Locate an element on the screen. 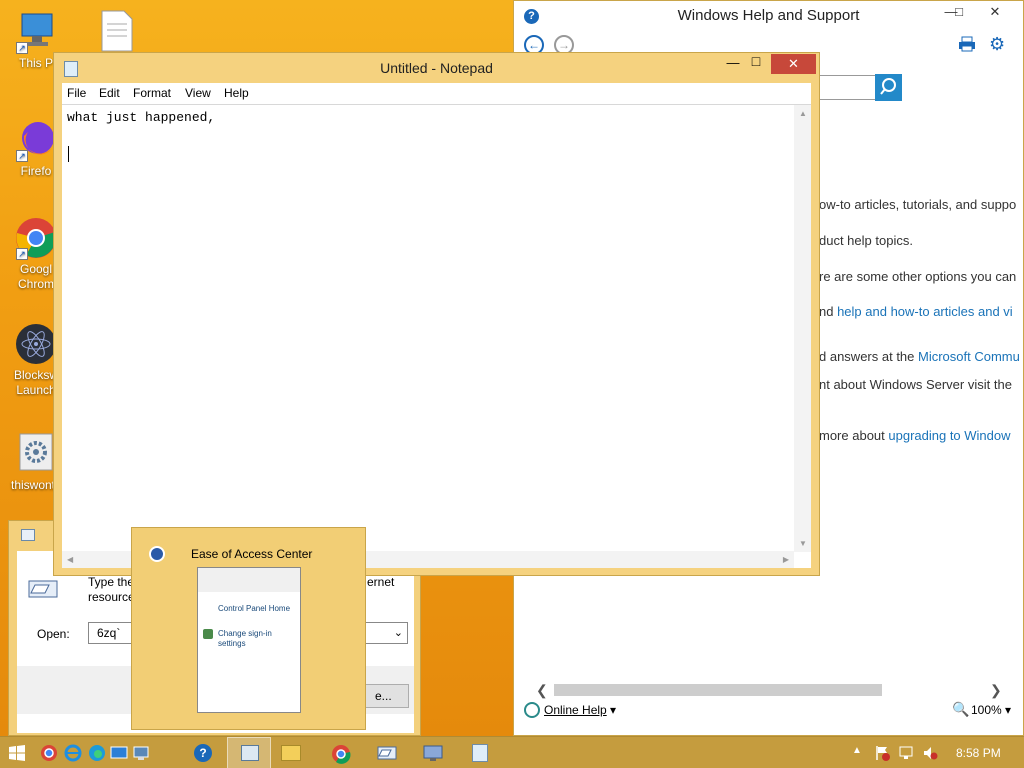 This screenshot has width=1024, height=768. help-text: nt about Windows Server visit the is located at coordinates (915, 384).